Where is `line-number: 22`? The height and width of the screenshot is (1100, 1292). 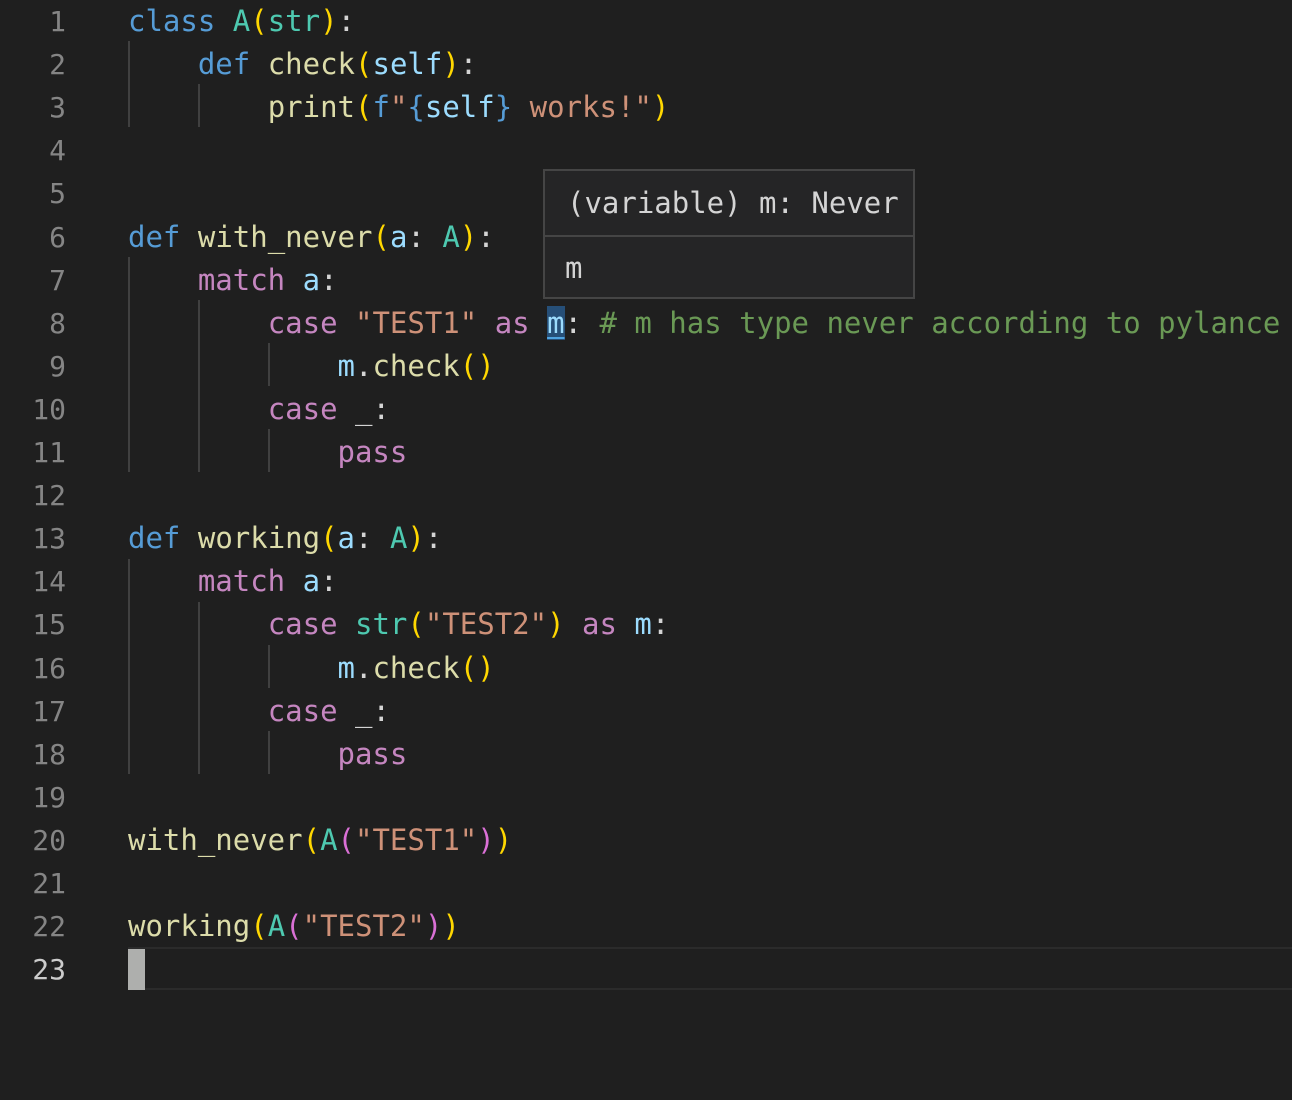
line-number: 22 is located at coordinates (49, 927).